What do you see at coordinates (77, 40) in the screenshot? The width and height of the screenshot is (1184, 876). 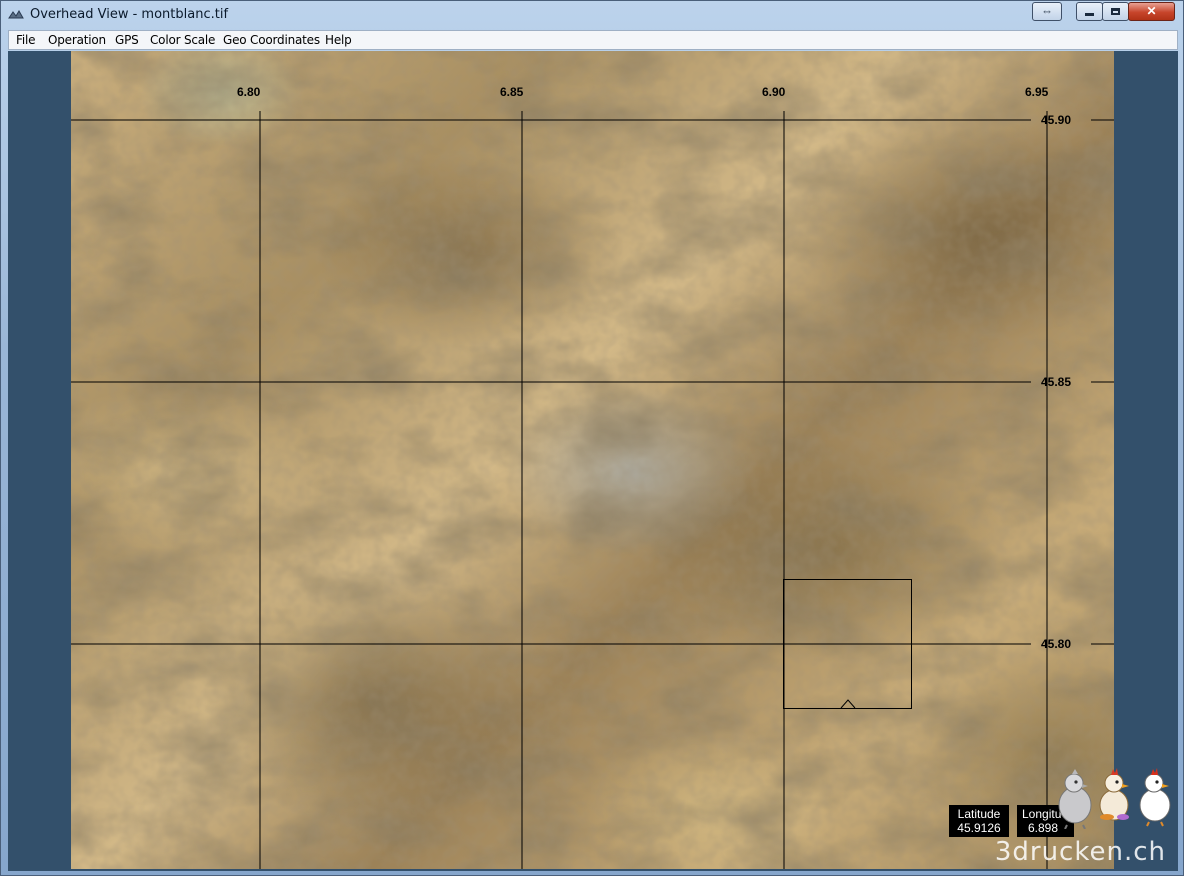 I see `menu-operation: Operation` at bounding box center [77, 40].